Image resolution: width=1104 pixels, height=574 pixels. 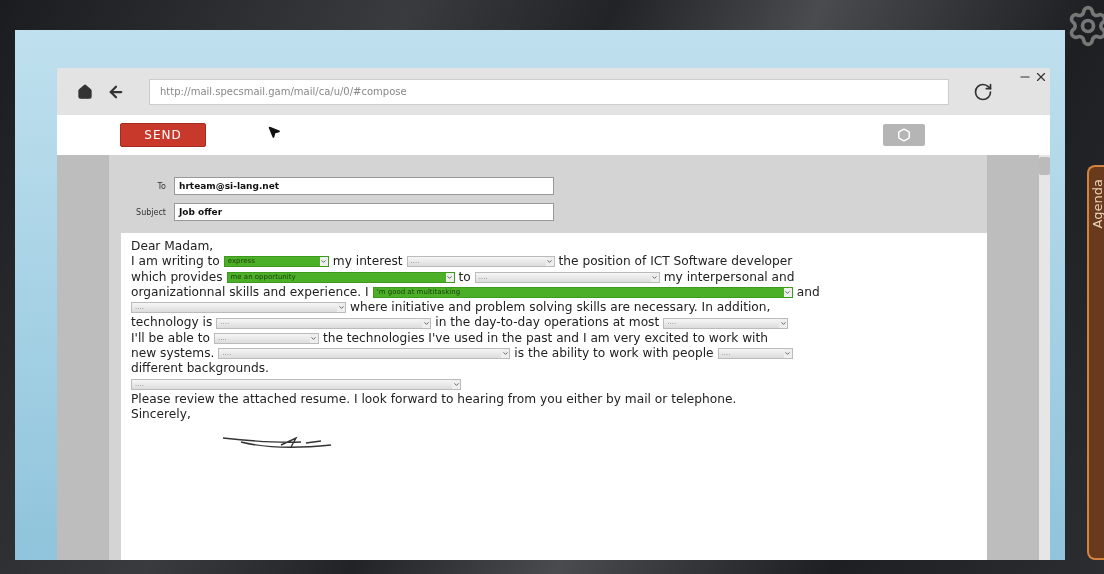 I want to click on letter-text: in the day-to-day operations at most, so click(x=547, y=323).